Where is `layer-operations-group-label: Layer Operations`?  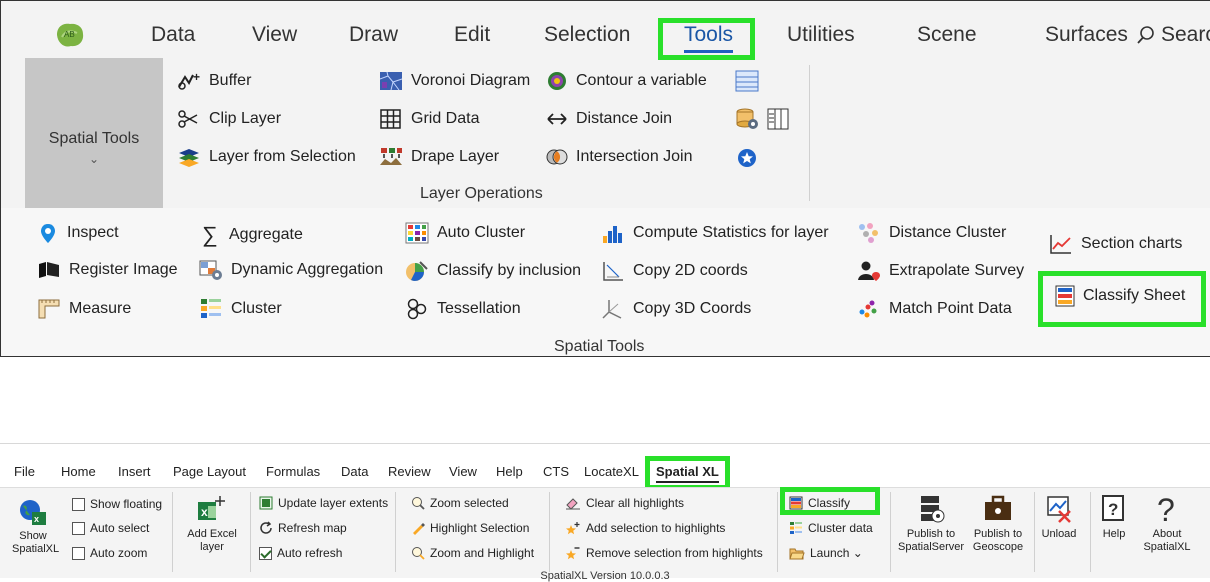
layer-operations-group-label: Layer Operations is located at coordinates (481, 193).